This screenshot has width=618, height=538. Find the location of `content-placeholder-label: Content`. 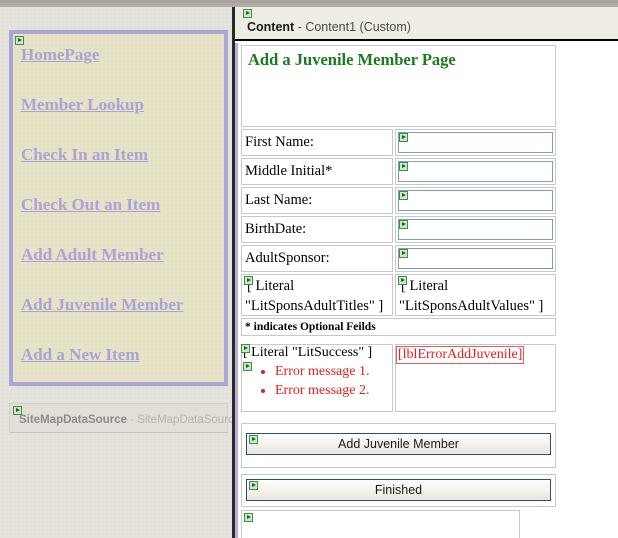

content-placeholder-label: Content is located at coordinates (271, 27).